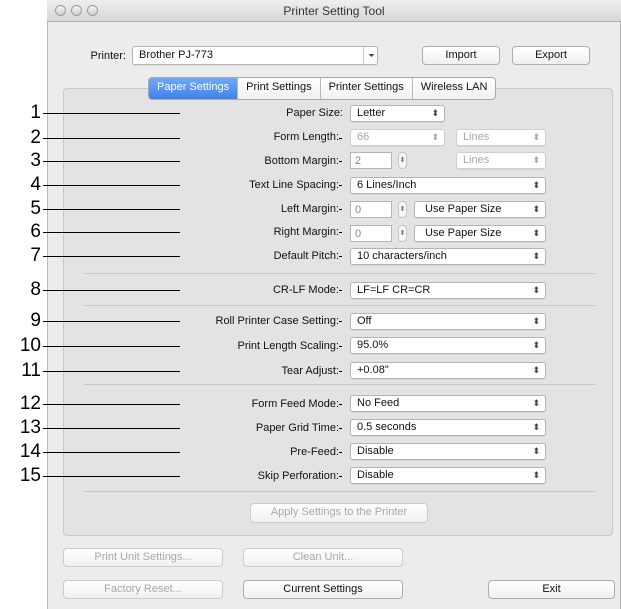 Image resolution: width=621 pixels, height=609 pixels. What do you see at coordinates (402, 209) in the screenshot?
I see `left-margin-stepper-icon: ⬍` at bounding box center [402, 209].